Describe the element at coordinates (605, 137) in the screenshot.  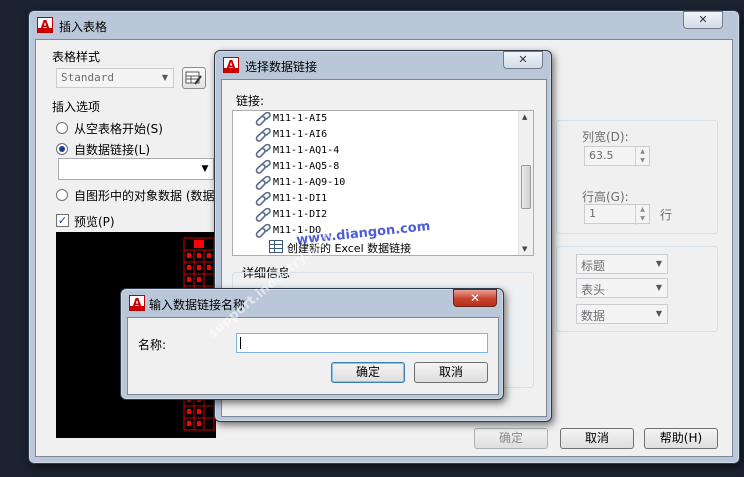
I see `column-width-label: 列宽(D):` at that location.